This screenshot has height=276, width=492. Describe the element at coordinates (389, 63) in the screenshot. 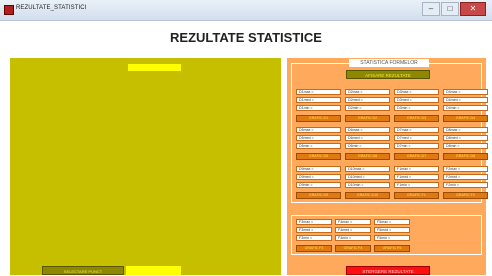

I see `statistics-frame-label: STATISTICA FORMELOR` at that location.